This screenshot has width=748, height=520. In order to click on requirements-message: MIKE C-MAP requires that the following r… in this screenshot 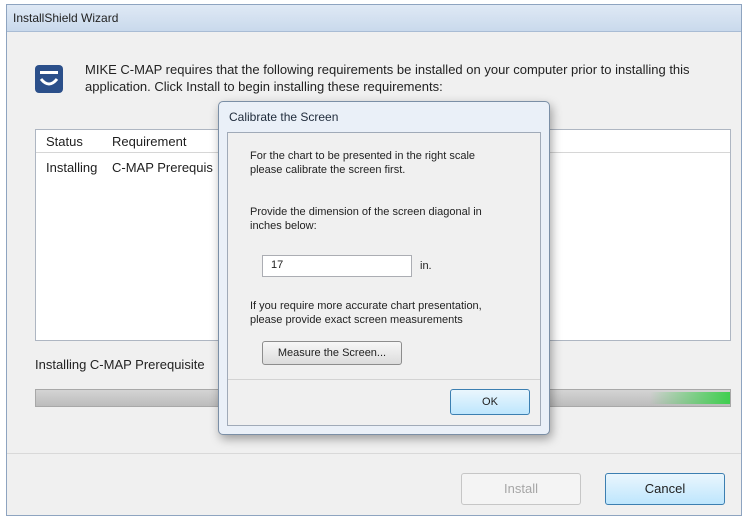, I will do `click(387, 78)`.